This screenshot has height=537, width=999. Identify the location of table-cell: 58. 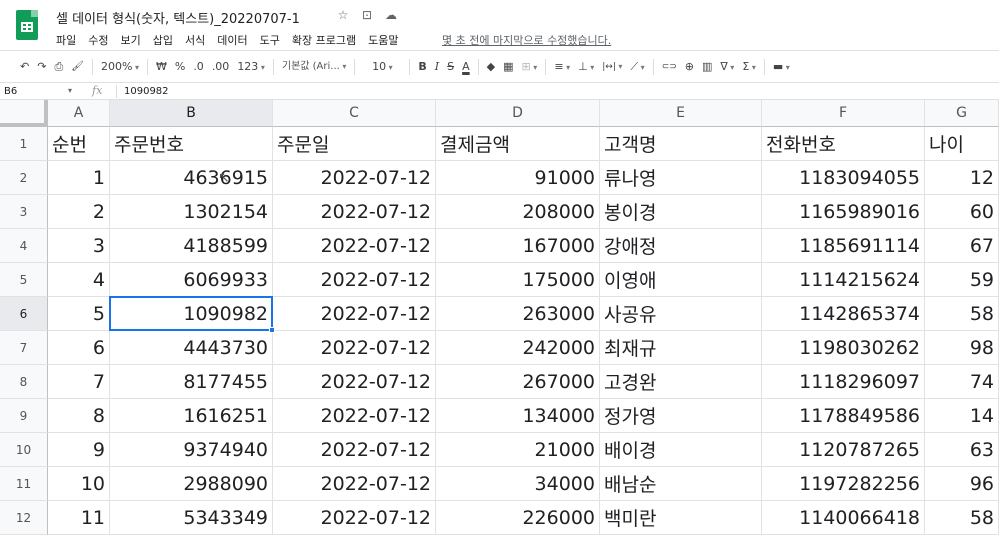
(962, 518).